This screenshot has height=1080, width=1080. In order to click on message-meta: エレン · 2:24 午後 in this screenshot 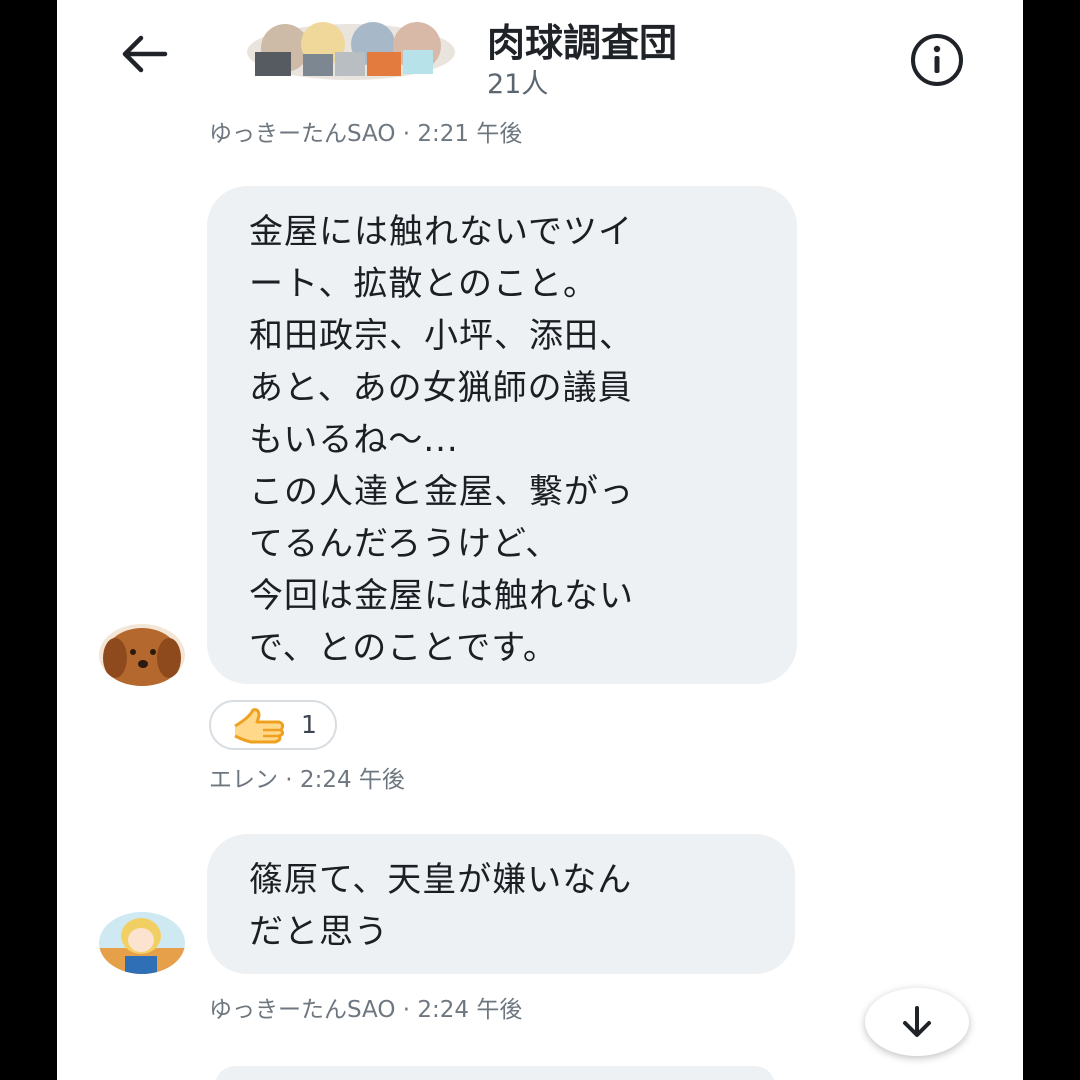, I will do `click(307, 780)`.